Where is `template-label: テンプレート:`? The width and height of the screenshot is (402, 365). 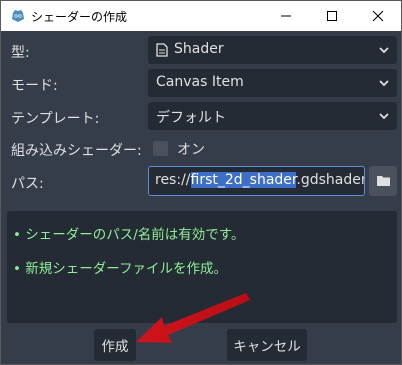
template-label: テンプレート: is located at coordinates (55, 119).